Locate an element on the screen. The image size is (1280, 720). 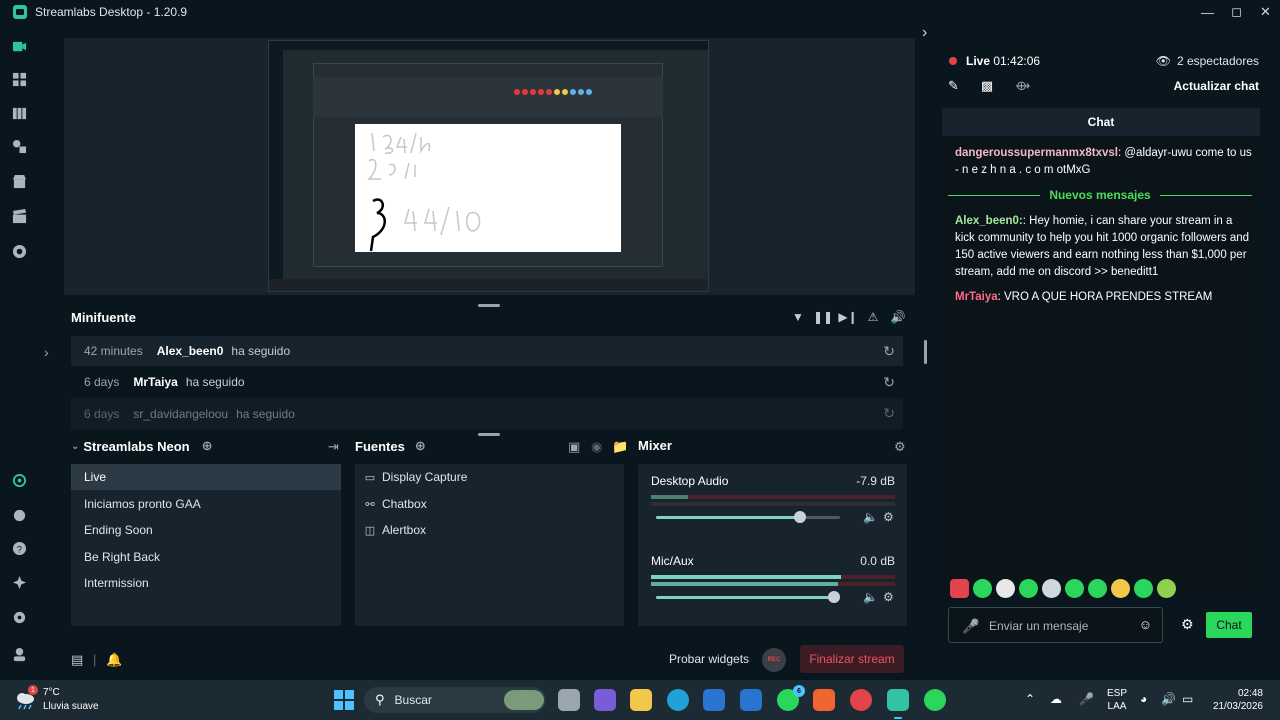
emoji-picker-icon: ☺ is located at coordinates (1145, 624).